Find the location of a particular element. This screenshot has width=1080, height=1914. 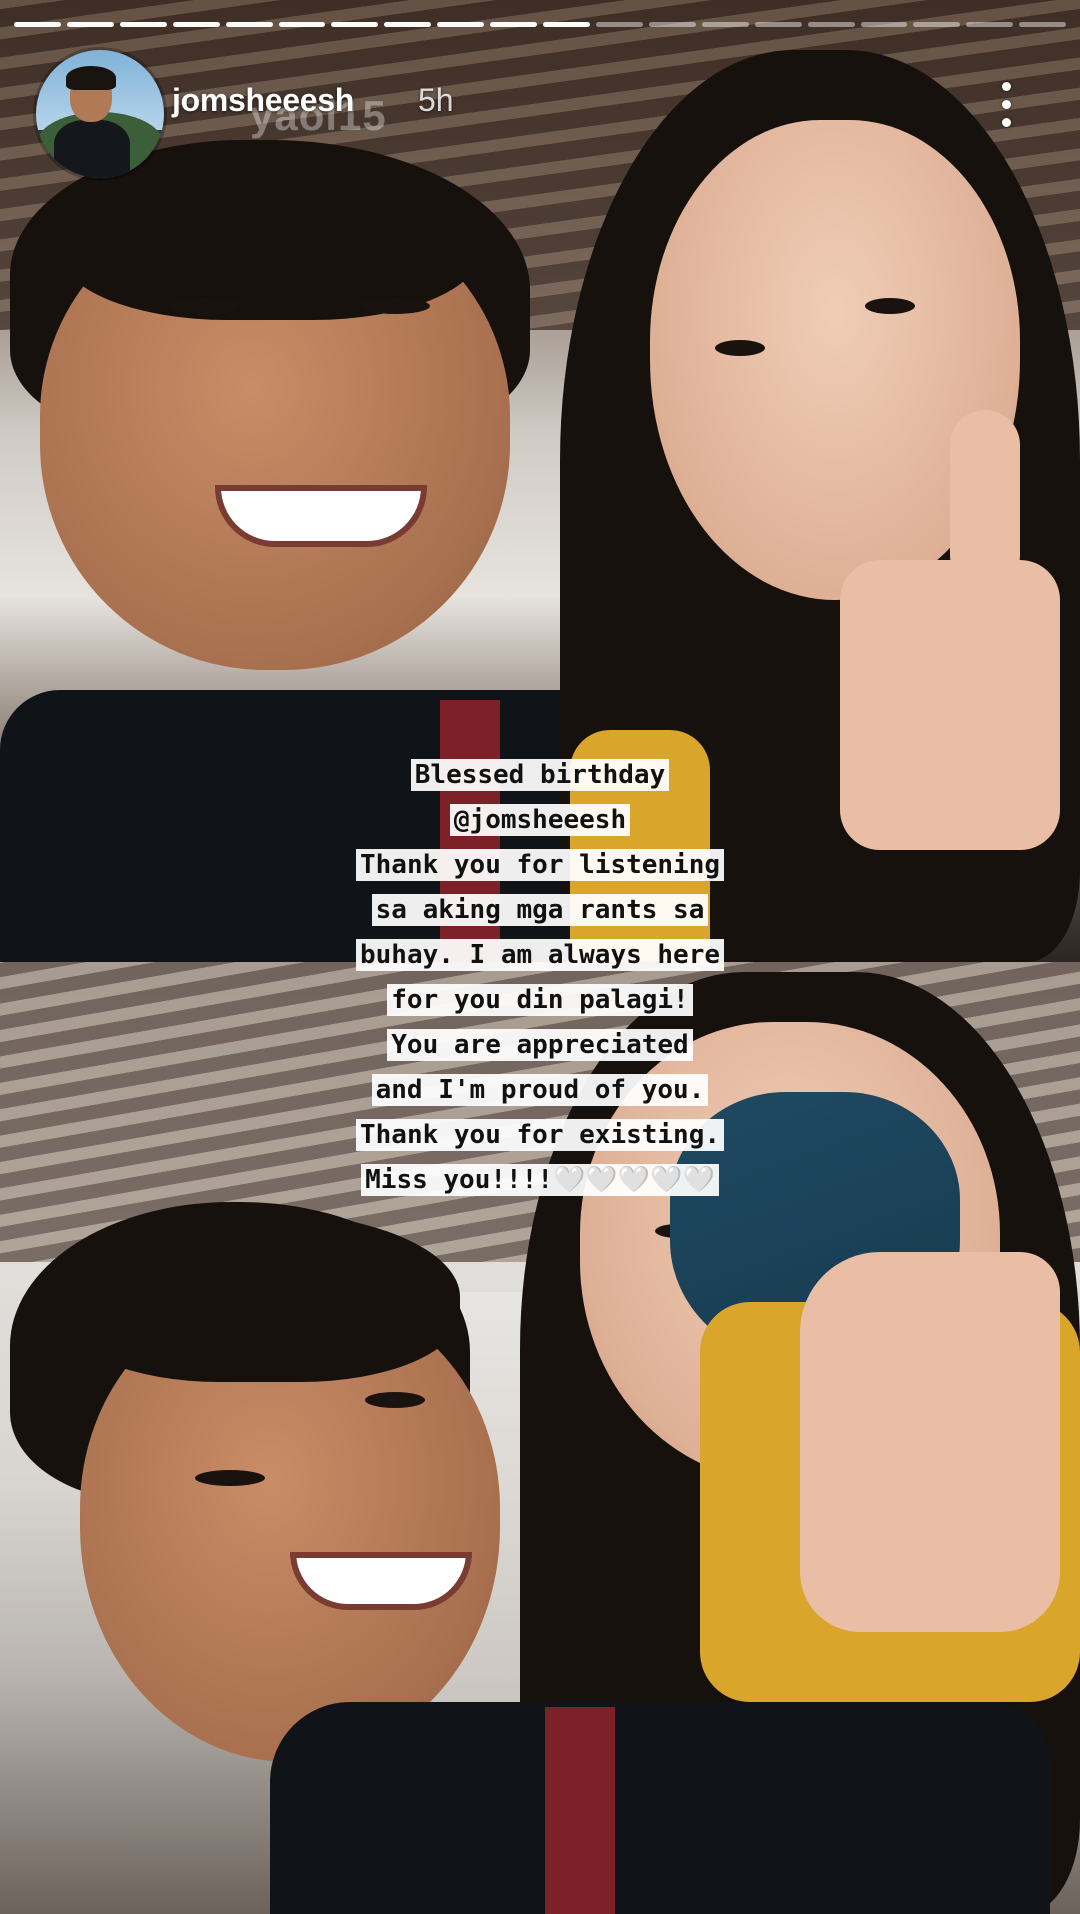

caption-mention: @jomsheeesh is located at coordinates (540, 820).